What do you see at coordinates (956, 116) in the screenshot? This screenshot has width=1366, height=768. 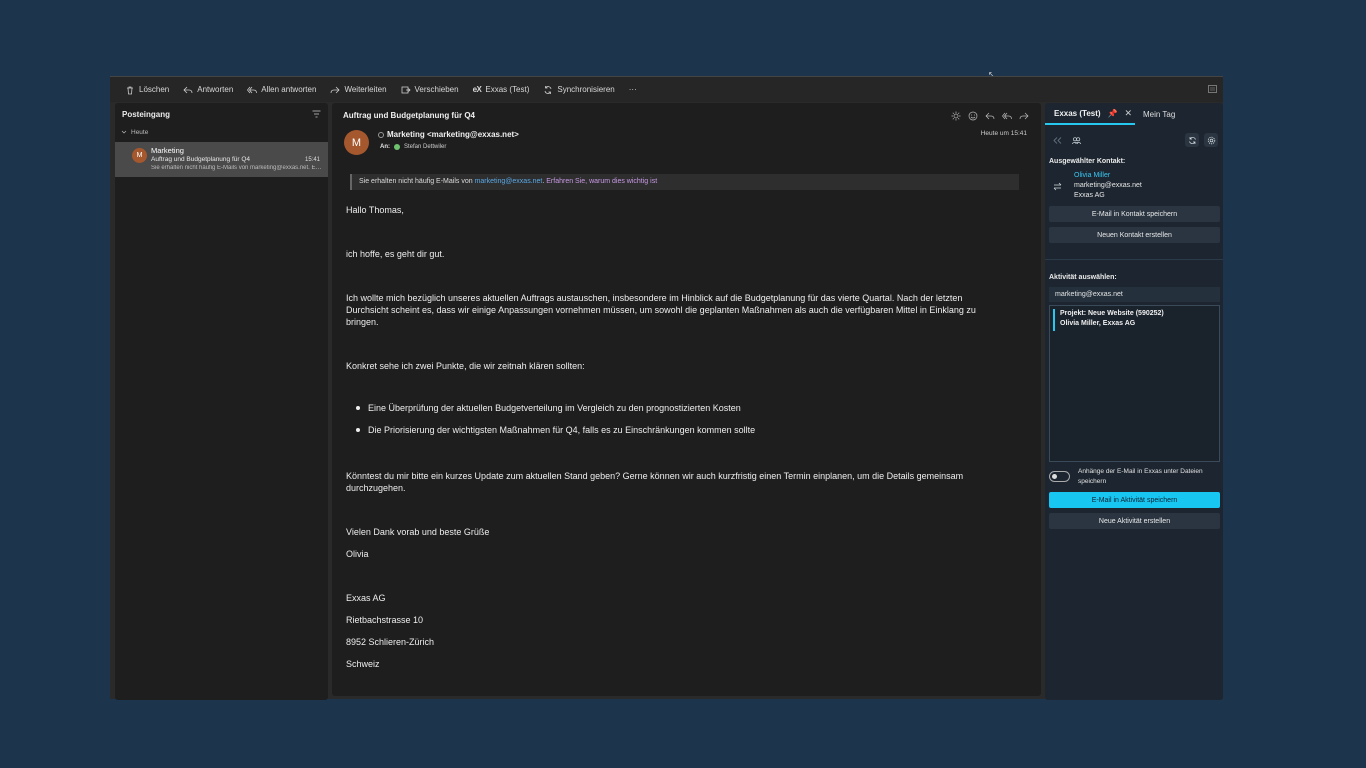 I see `sun-icon` at bounding box center [956, 116].